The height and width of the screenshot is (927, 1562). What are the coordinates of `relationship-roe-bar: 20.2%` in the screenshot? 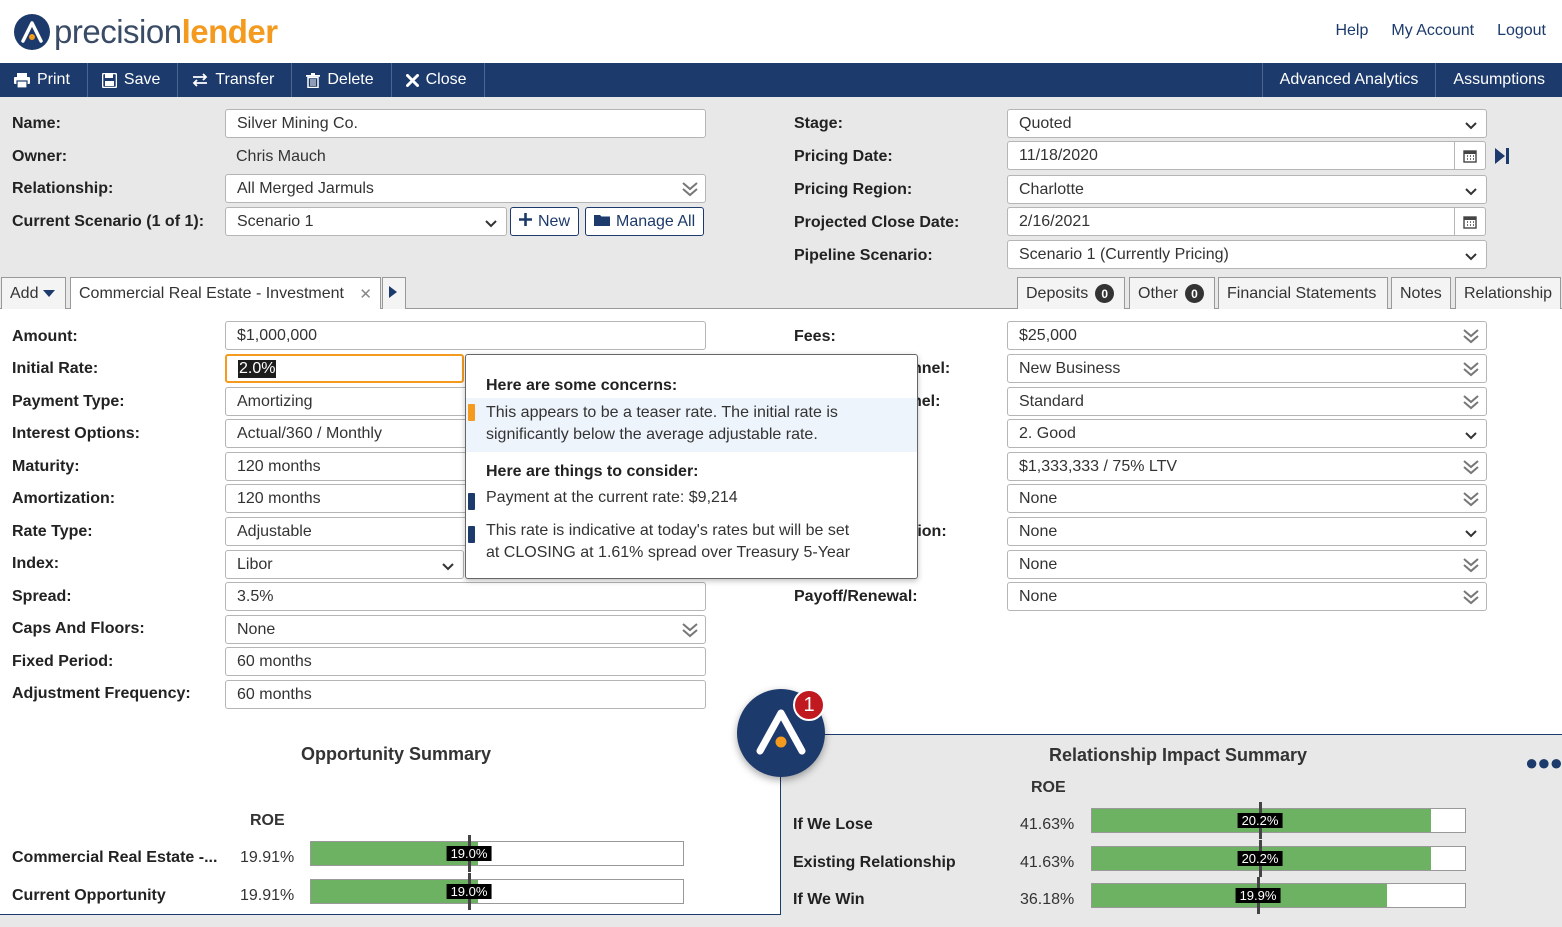 It's located at (1278, 858).